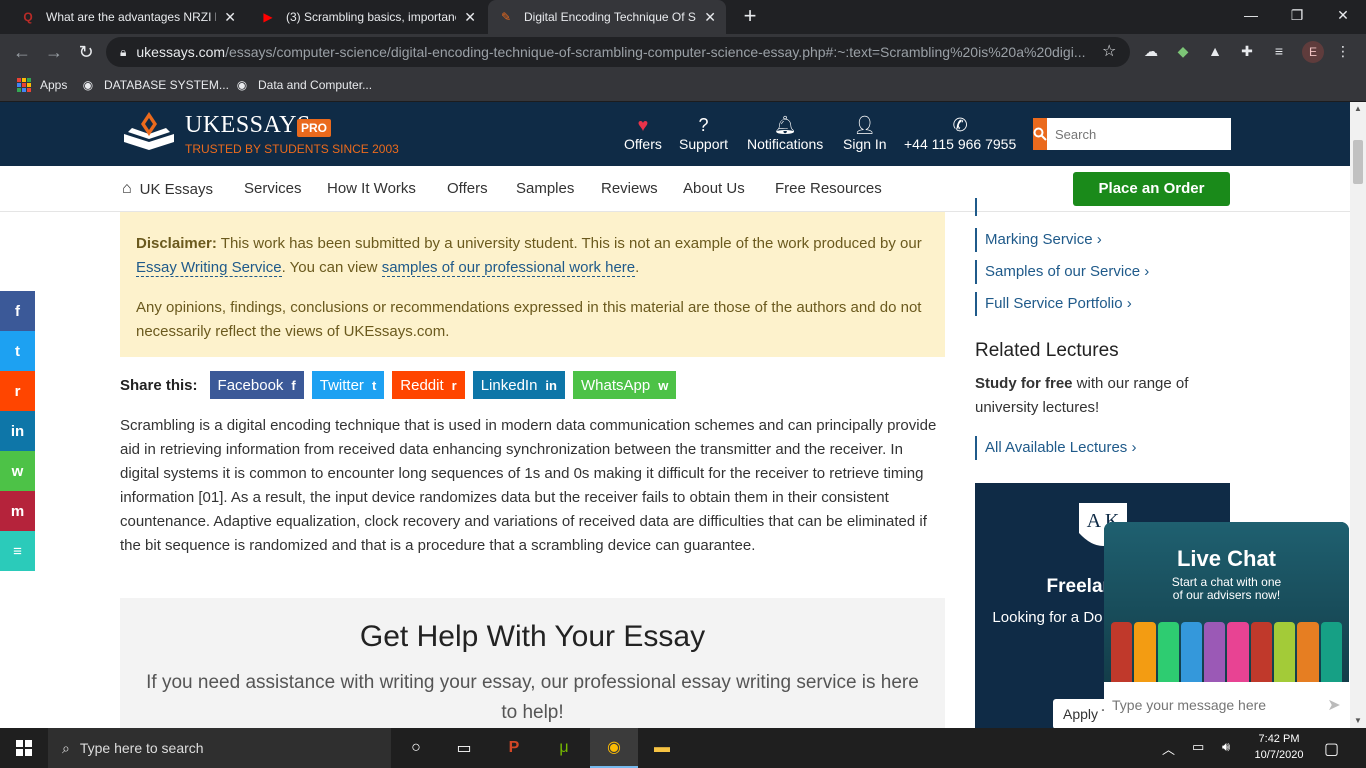  I want to click on nav-samples: Samples, so click(545, 188).